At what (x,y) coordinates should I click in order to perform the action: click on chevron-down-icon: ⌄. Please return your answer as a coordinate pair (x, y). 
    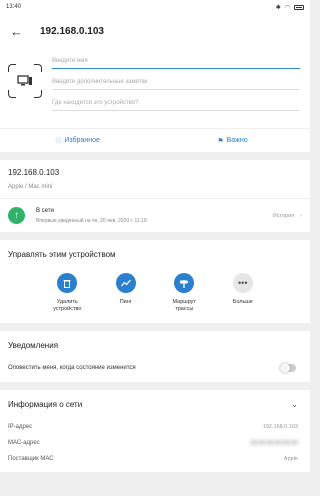
    Looking at the image, I should click on (294, 404).